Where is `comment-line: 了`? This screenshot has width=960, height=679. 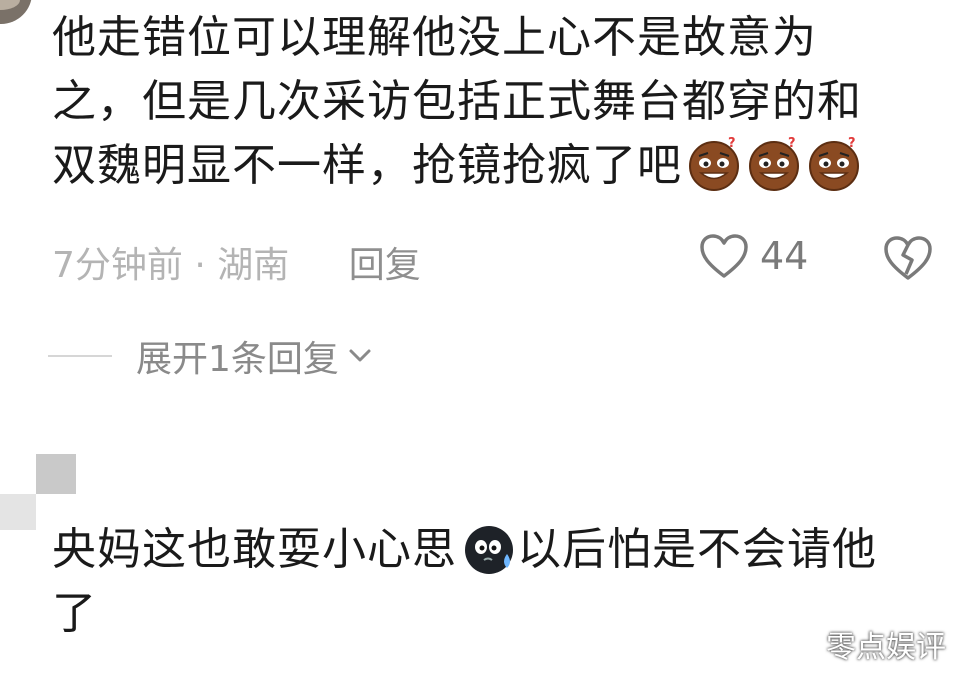 comment-line: 了 is located at coordinates (74, 613).